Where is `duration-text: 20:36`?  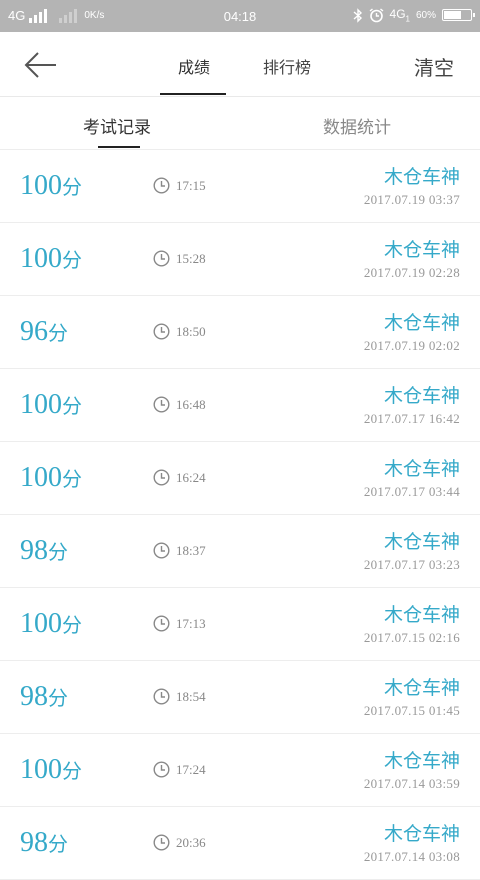
duration-text: 20:36 is located at coordinates (191, 842).